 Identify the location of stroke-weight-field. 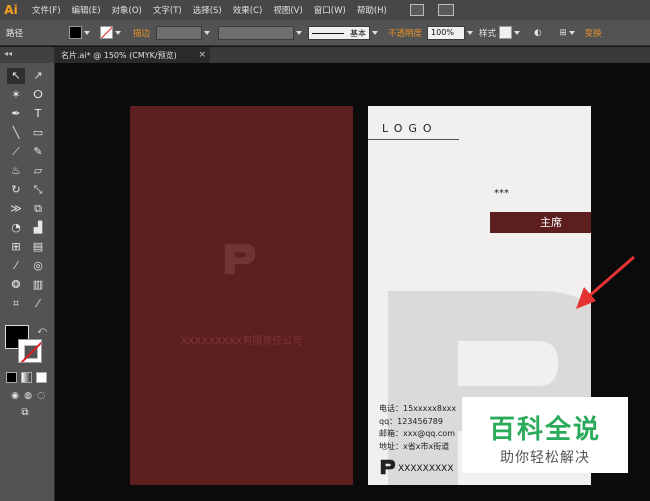
(179, 32).